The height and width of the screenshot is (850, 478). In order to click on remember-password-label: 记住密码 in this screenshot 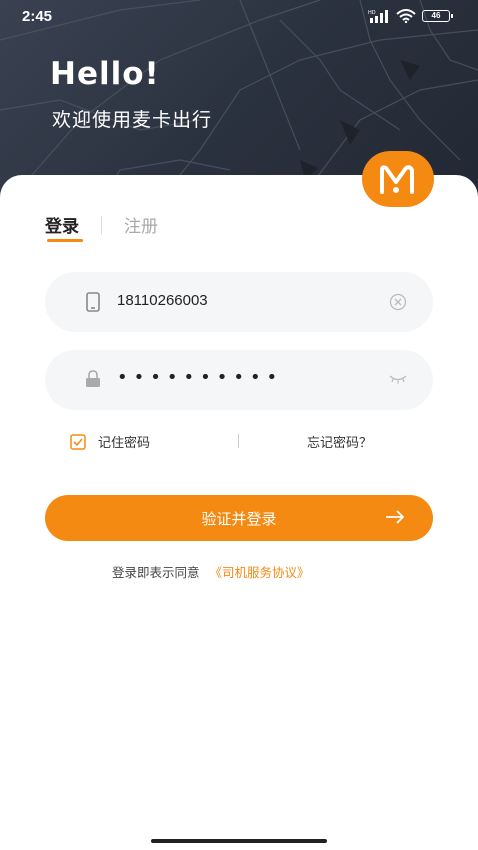, I will do `click(124, 443)`.